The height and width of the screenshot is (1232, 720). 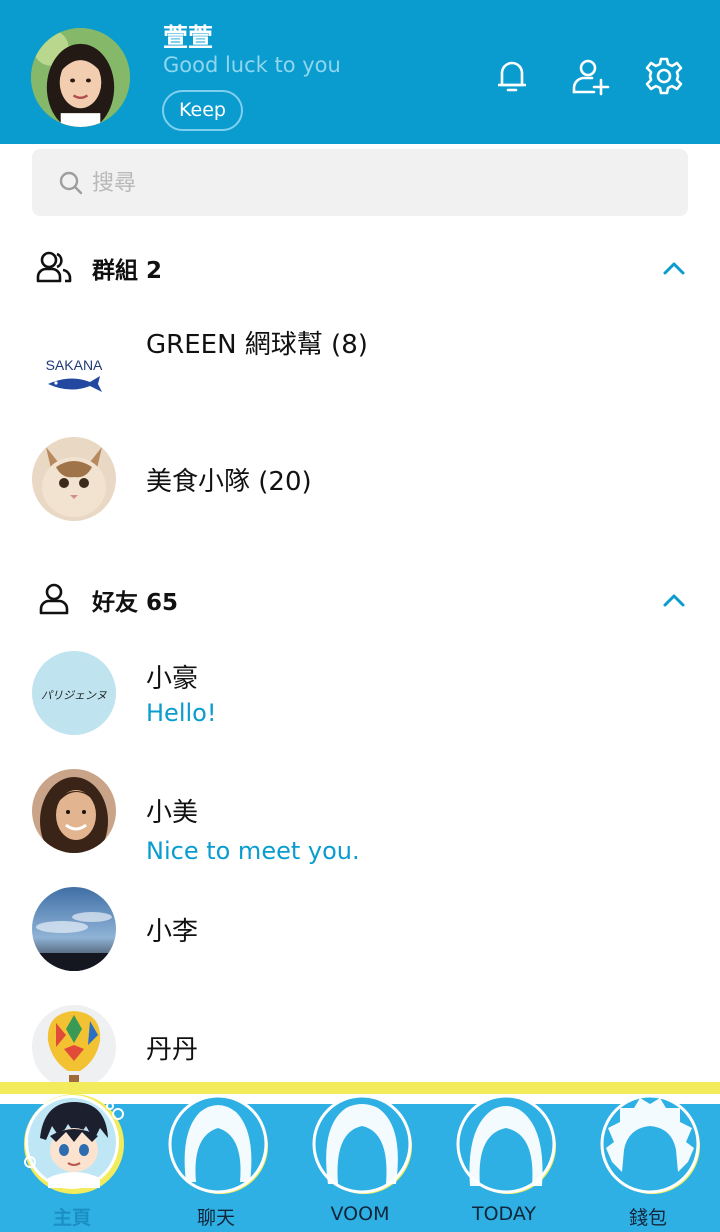 What do you see at coordinates (372, 183) in the screenshot?
I see `search-input` at bounding box center [372, 183].